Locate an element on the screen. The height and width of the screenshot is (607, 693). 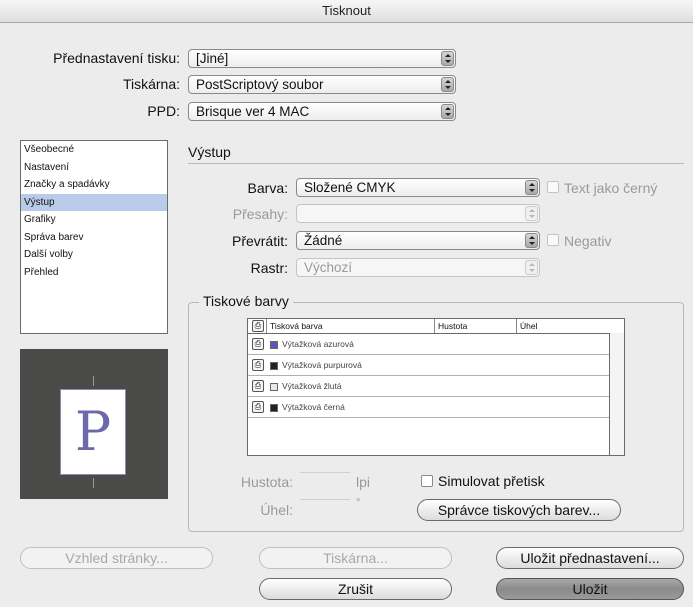
section-title: Výstup is located at coordinates (209, 152).